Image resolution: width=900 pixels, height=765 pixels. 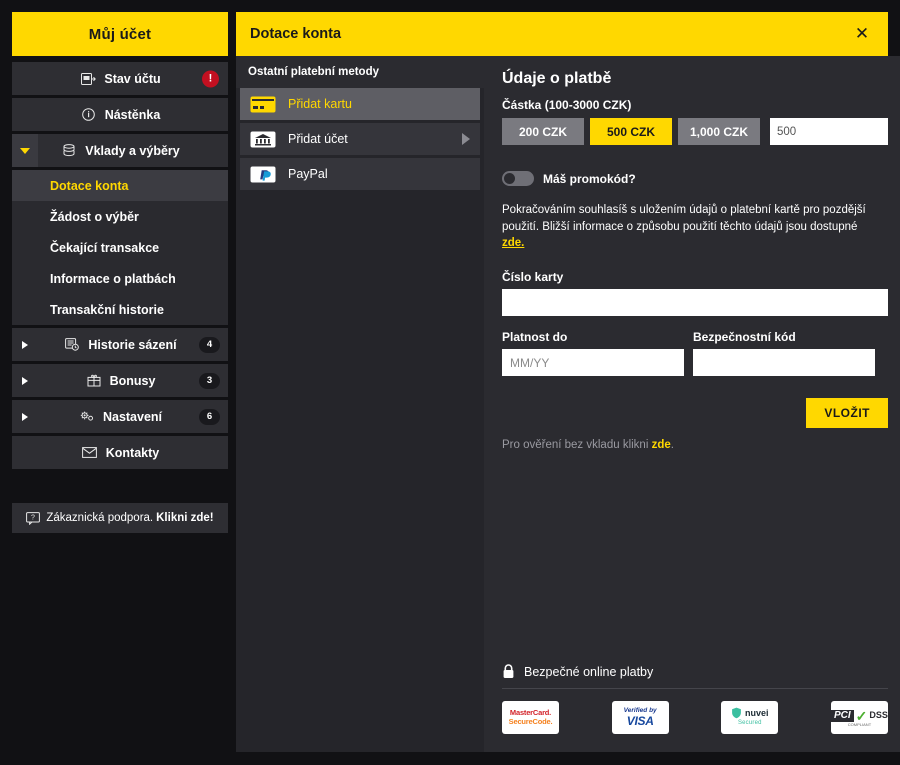 I want to click on payment-method-pridat-kartu: Přidat kartu, so click(x=360, y=104).